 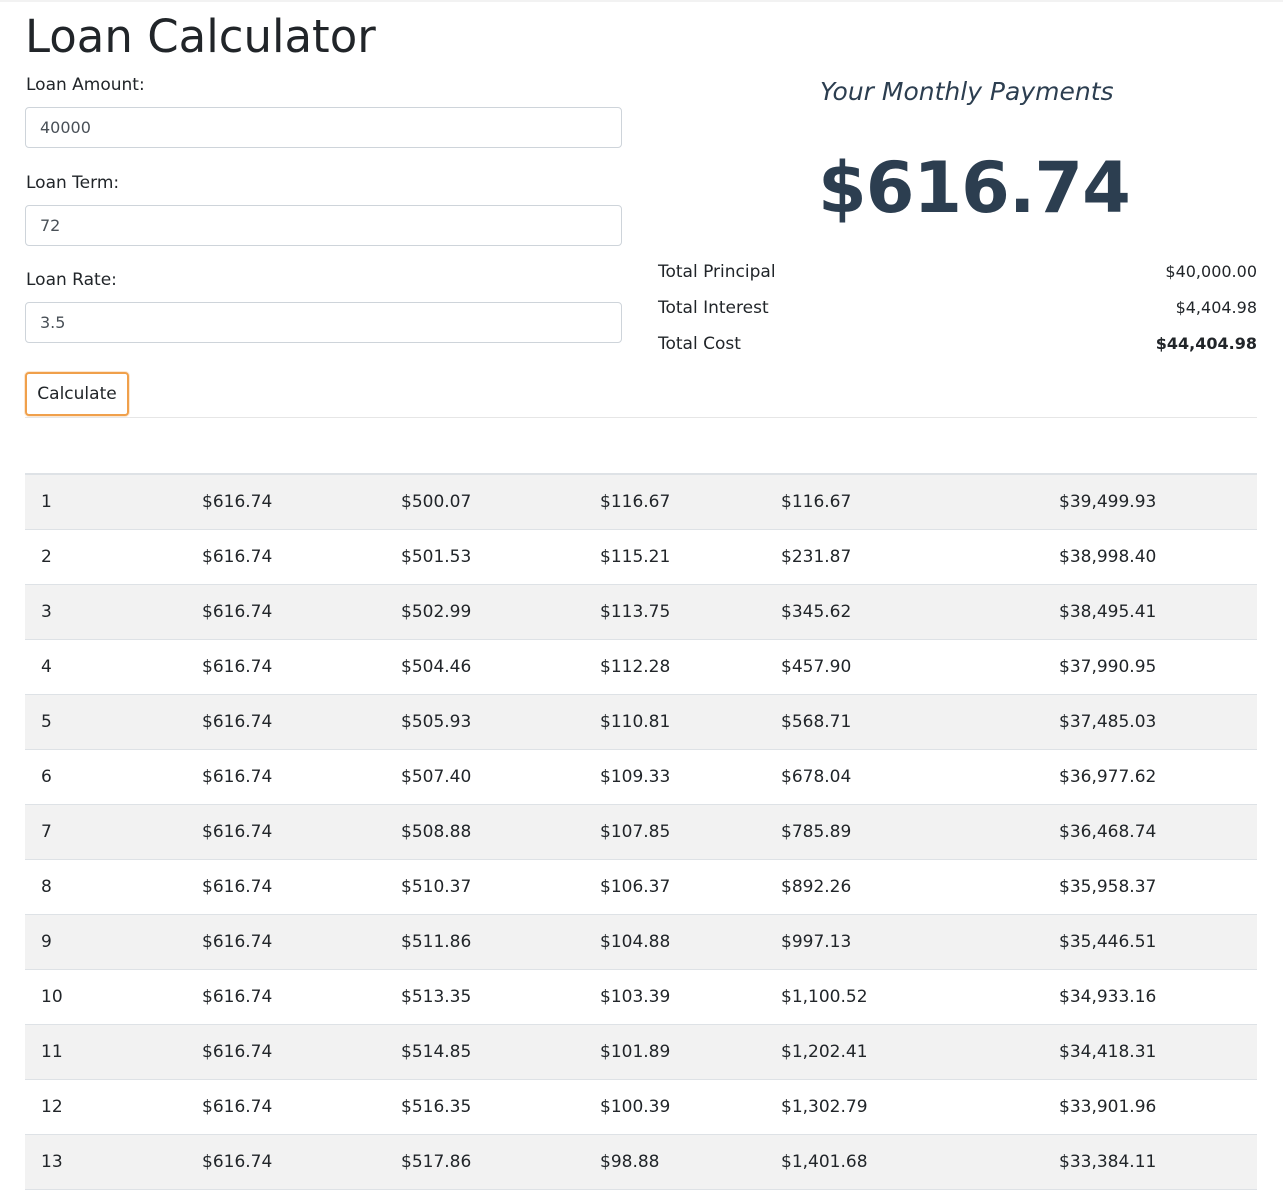 What do you see at coordinates (1150, 1162) in the screenshot?
I see `balance-cell: $33,384.11` at bounding box center [1150, 1162].